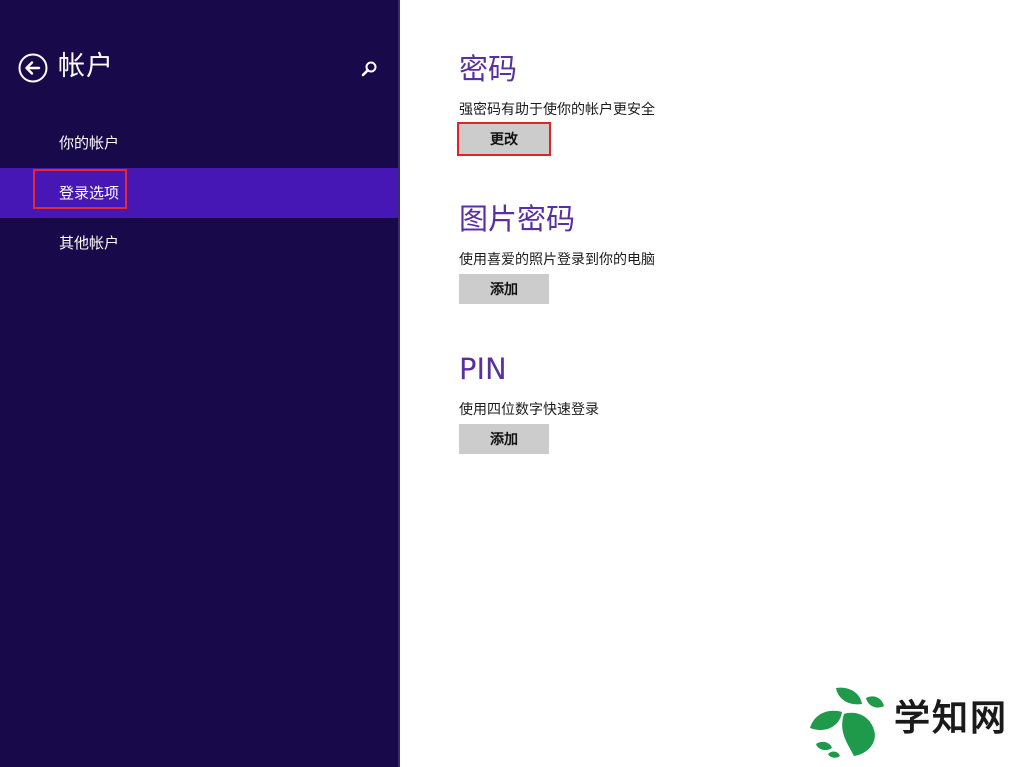 Image resolution: width=1023 pixels, height=767 pixels. What do you see at coordinates (557, 260) in the screenshot?
I see `section-description: 使用喜爱的照片登录到你的电脑` at bounding box center [557, 260].